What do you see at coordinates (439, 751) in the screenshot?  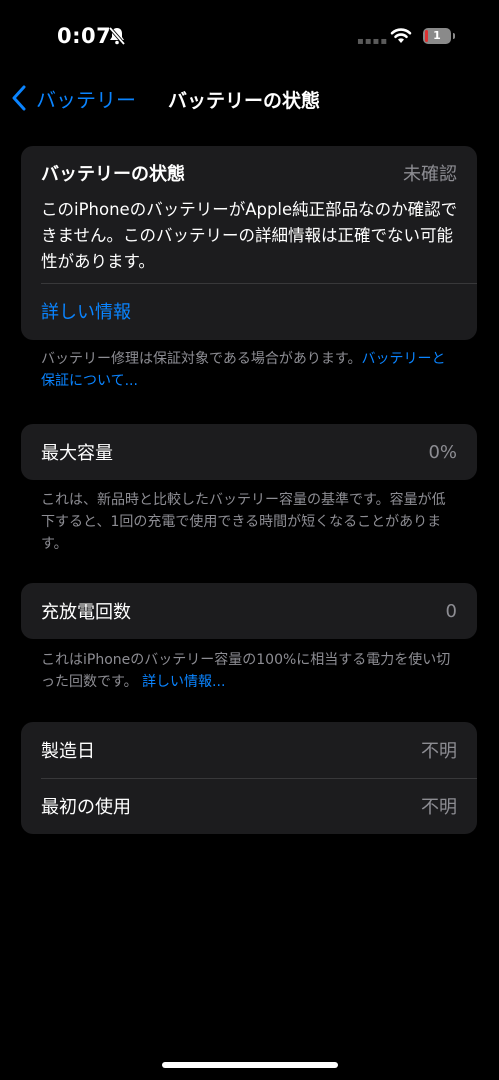 I see `manufacture-date-value: 不明` at bounding box center [439, 751].